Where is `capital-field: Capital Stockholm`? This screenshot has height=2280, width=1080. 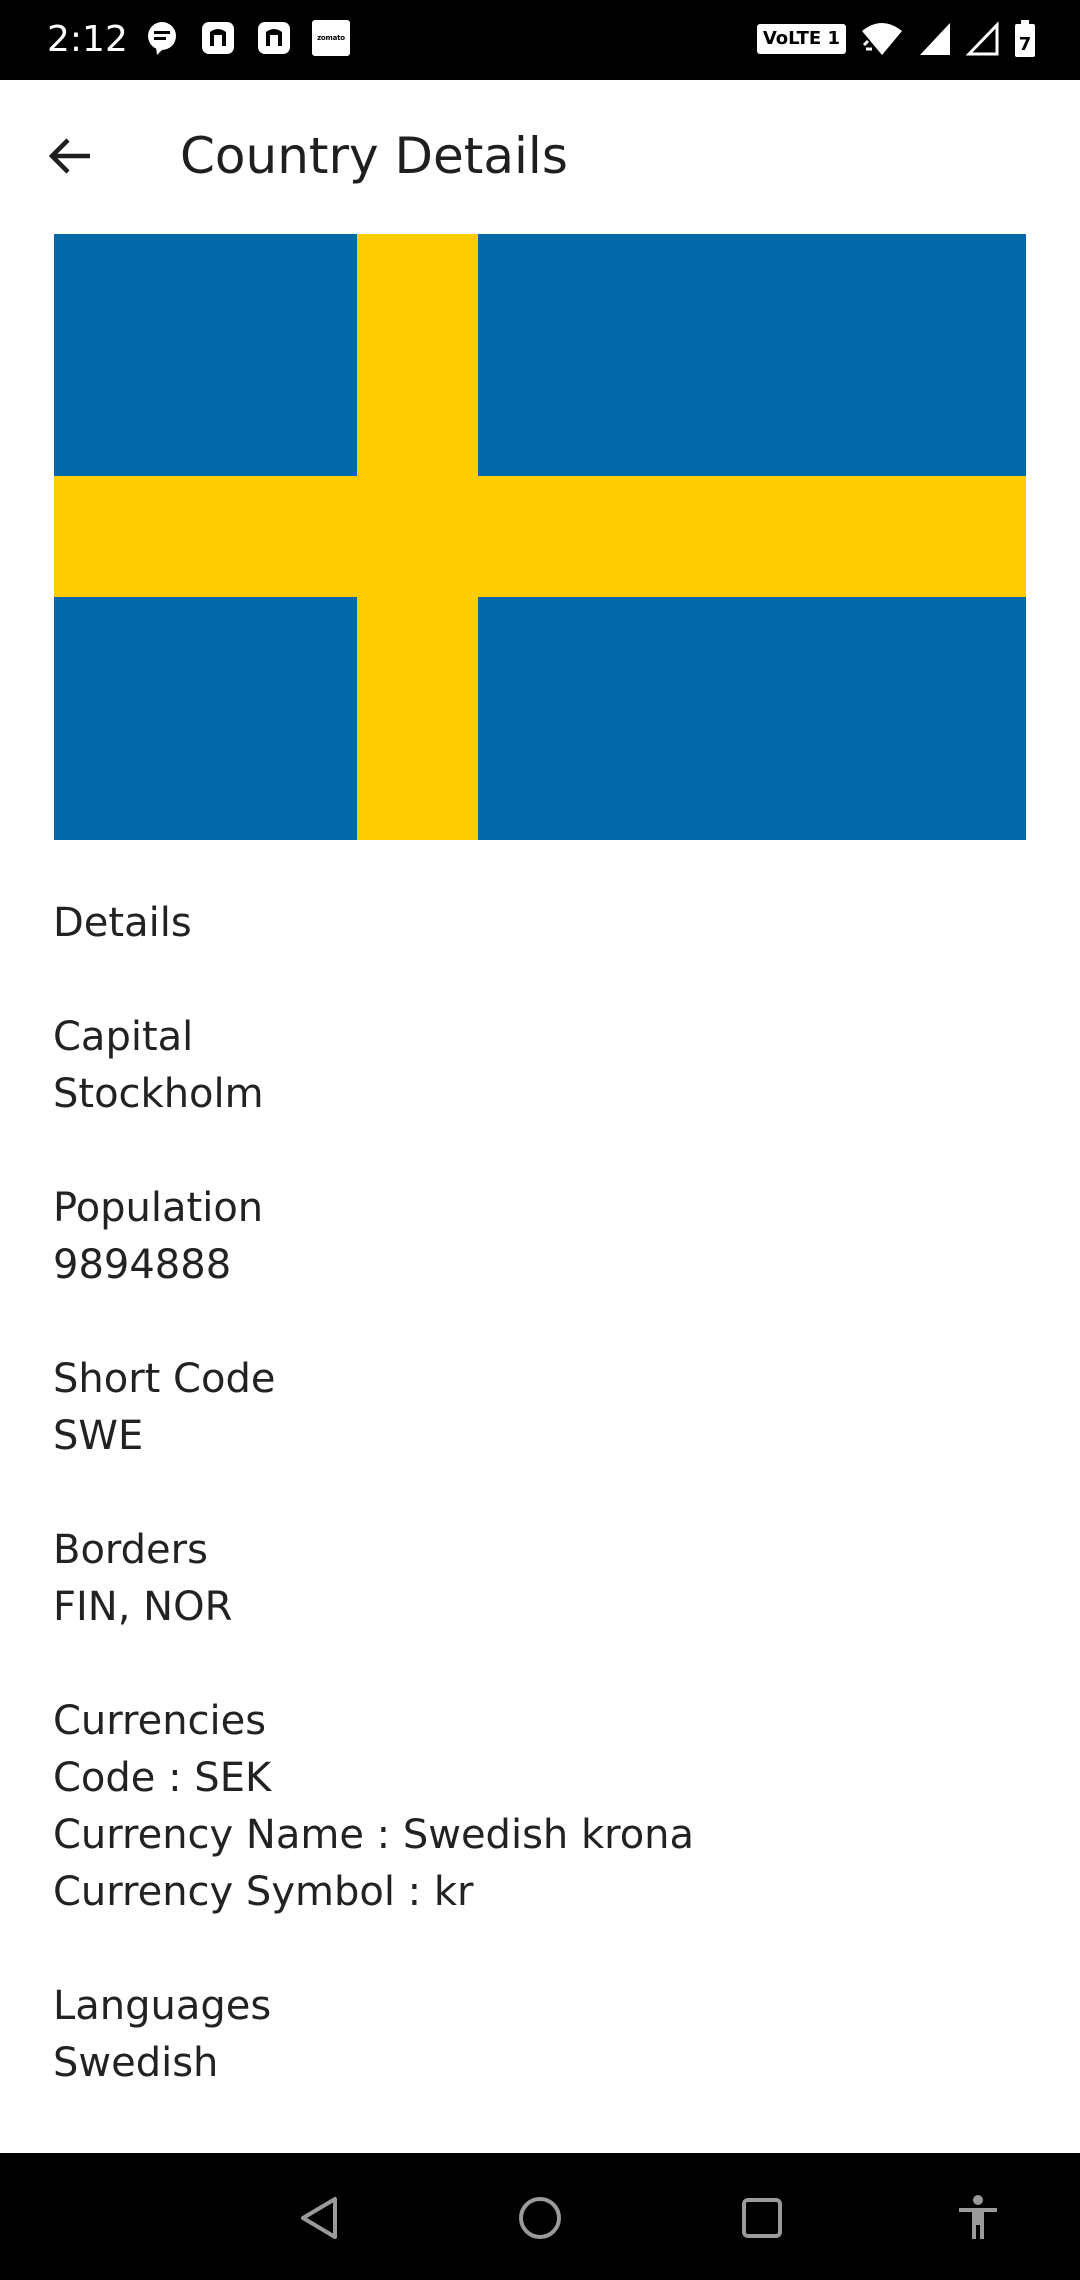
capital-field: Capital Stockholm is located at coordinates (538, 1066).